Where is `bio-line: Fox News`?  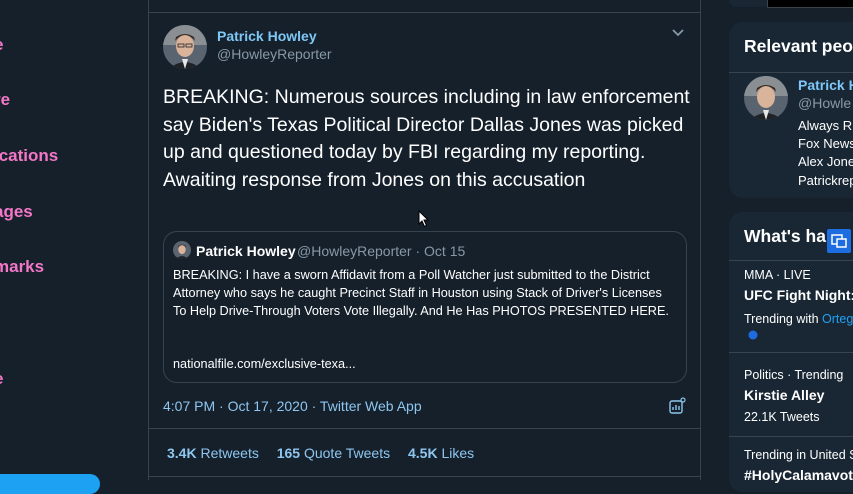 bio-line: Fox News is located at coordinates (825, 144).